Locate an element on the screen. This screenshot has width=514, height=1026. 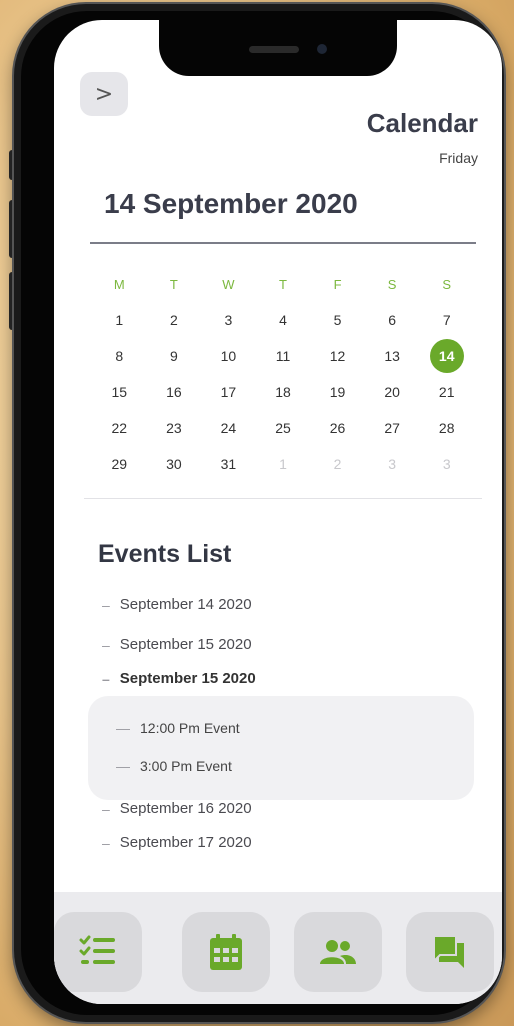
calendar-day: 28 is located at coordinates (446, 428).